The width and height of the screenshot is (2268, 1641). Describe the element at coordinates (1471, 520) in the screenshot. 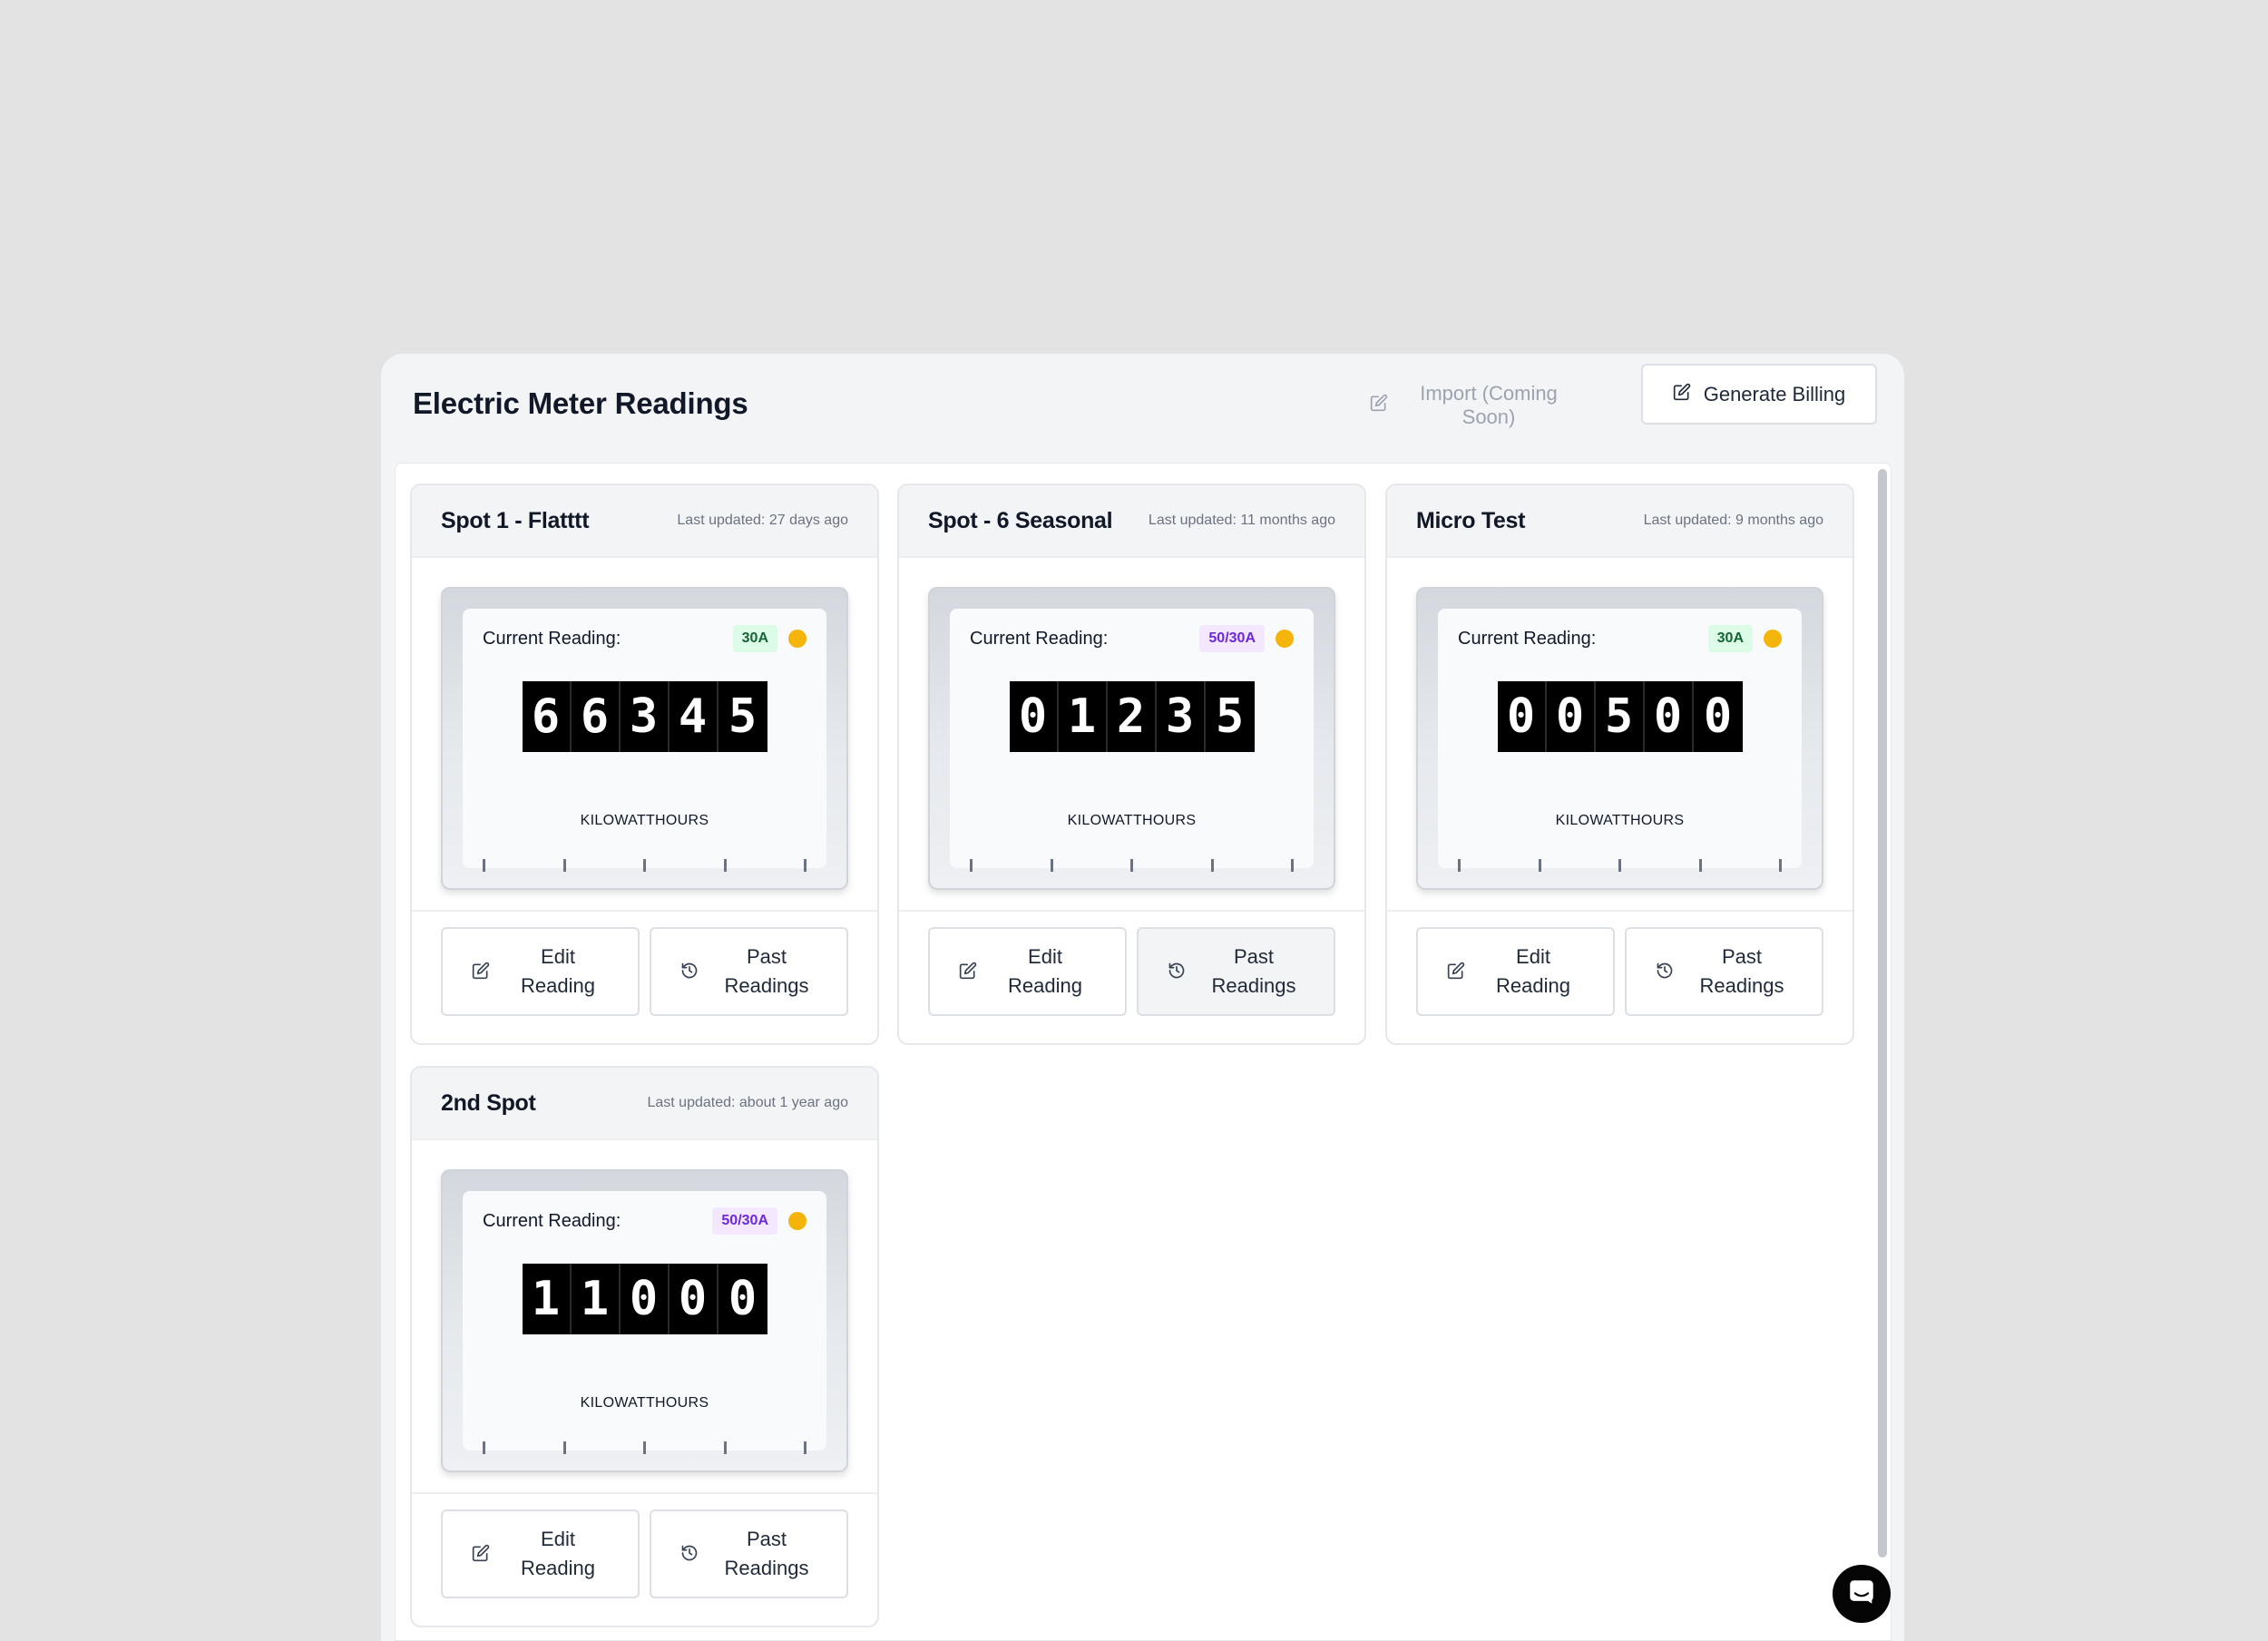

I see `spot-name: Micro Test` at that location.